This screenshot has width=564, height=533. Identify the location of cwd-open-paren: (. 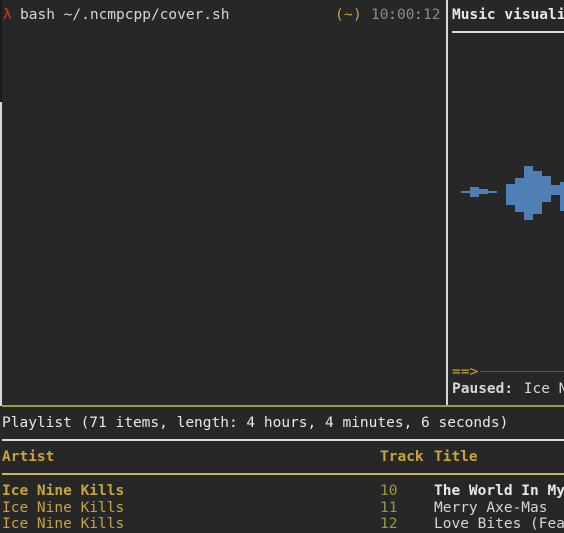
(339, 15).